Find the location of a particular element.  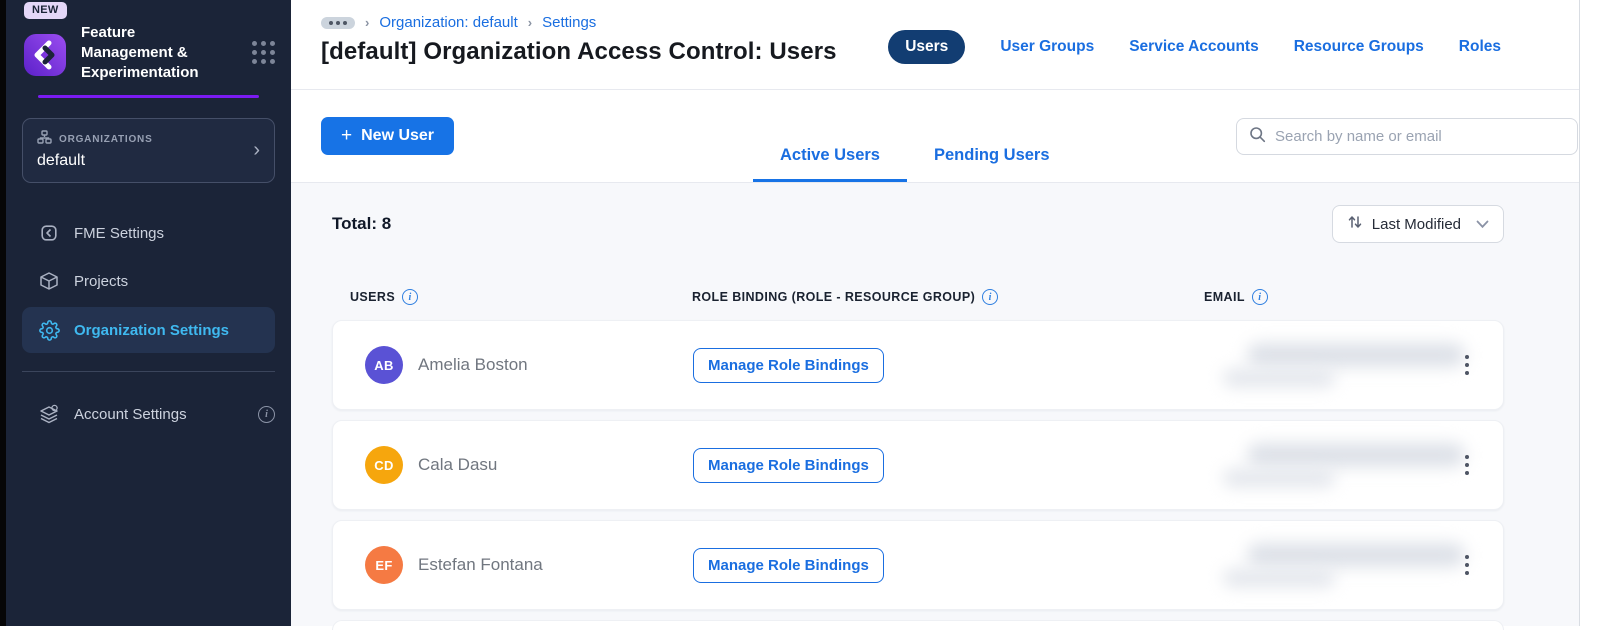

tab-resource-groups: Resource Groups is located at coordinates (1359, 47).